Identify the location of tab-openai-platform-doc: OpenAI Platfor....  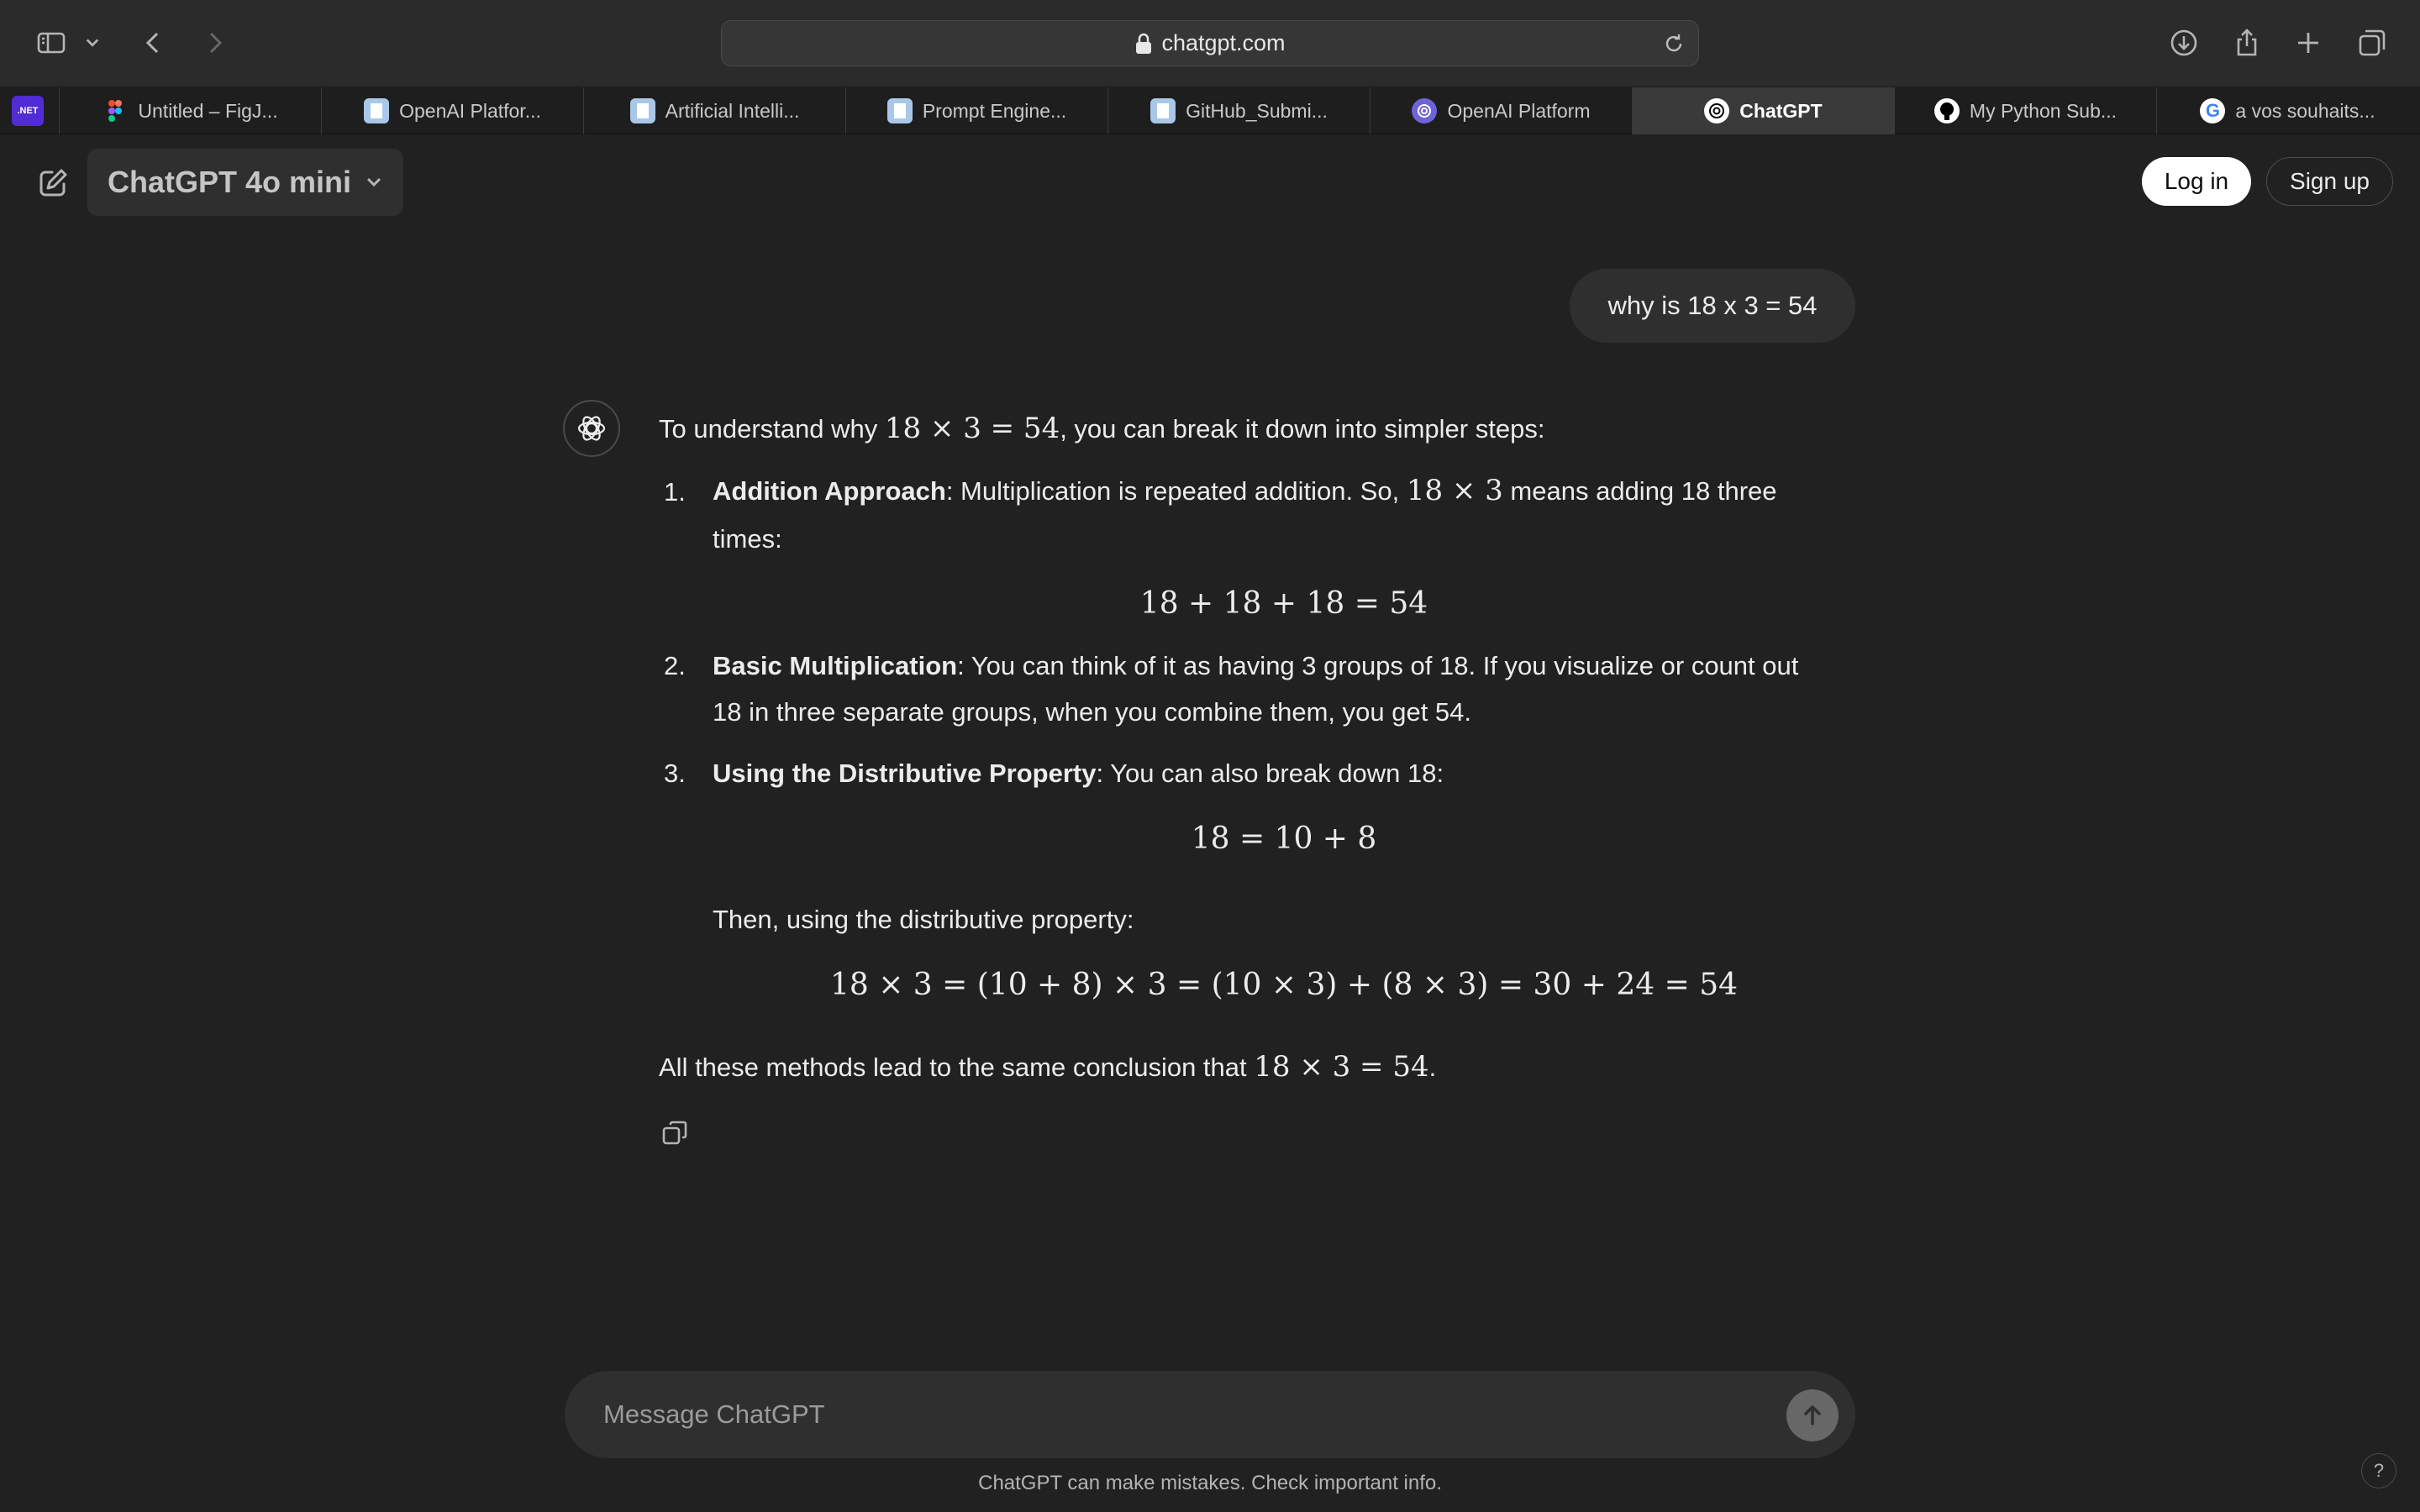
(452, 110).